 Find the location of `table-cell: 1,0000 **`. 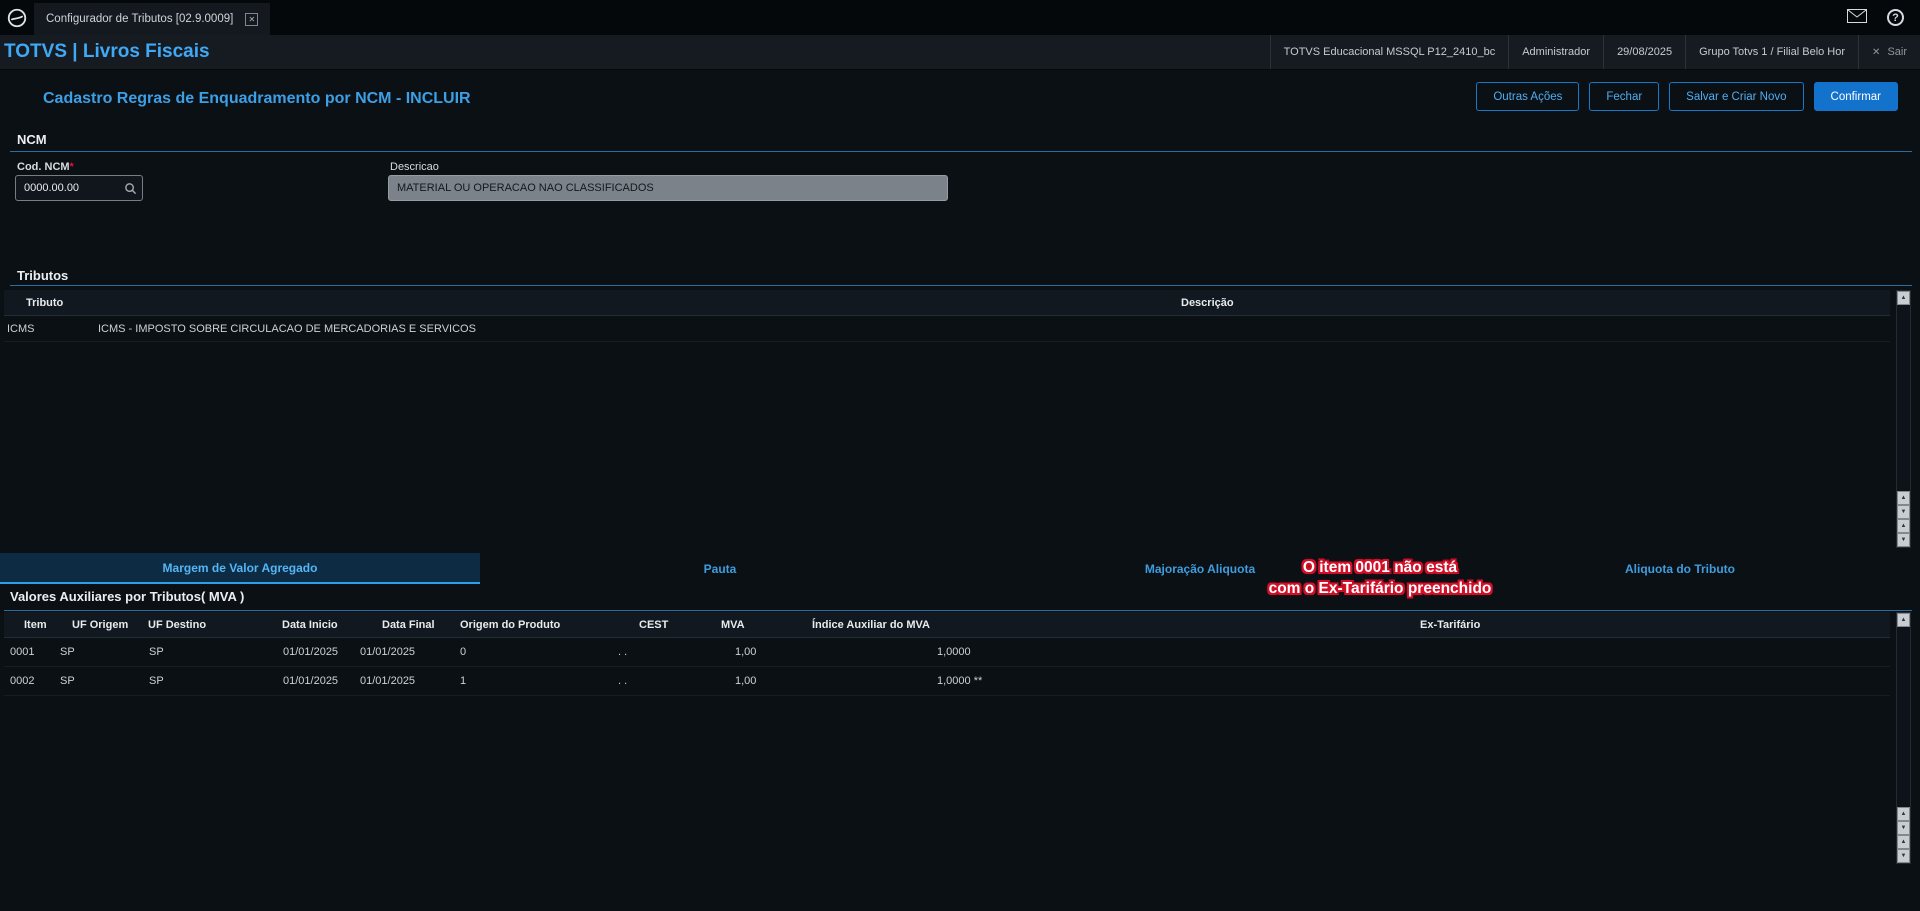

table-cell: 1,0000 ** is located at coordinates (960, 681).